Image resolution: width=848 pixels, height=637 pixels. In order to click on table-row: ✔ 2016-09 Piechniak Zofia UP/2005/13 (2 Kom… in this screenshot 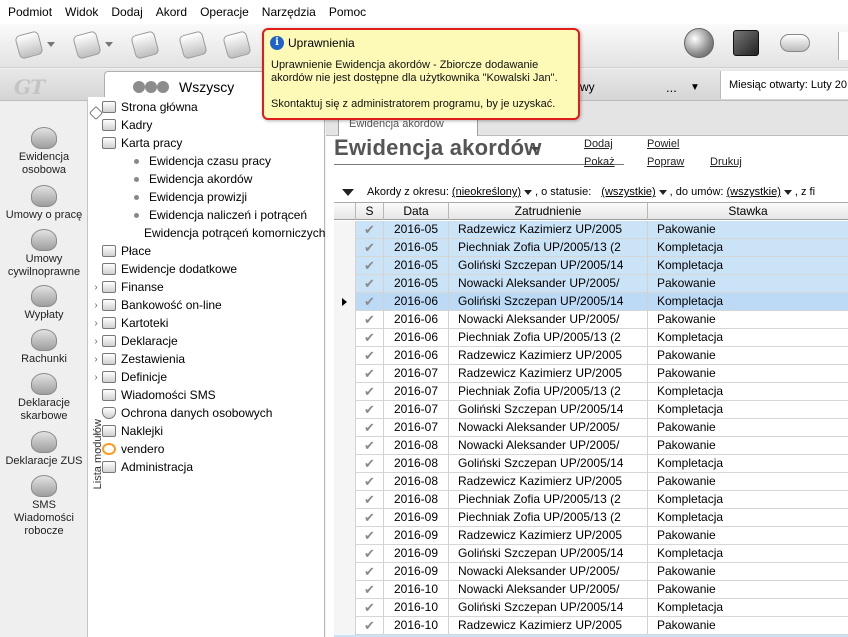, I will do `click(591, 518)`.